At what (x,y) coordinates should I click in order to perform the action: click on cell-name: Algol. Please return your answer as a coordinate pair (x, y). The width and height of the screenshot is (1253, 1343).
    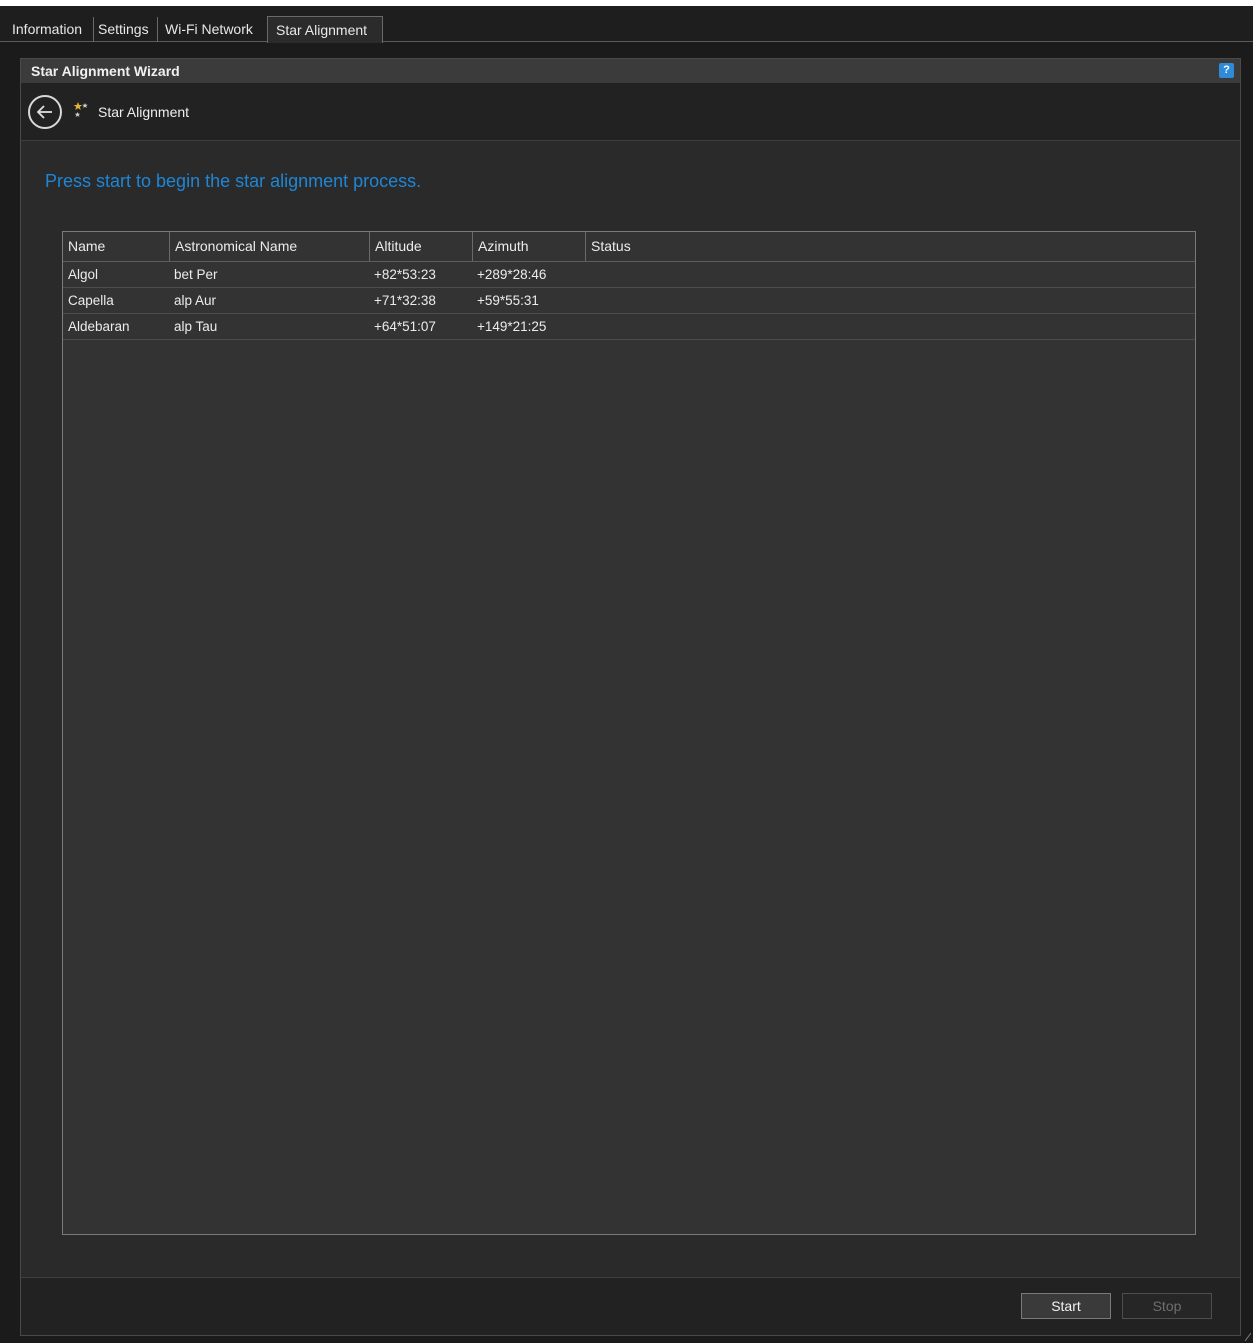
    Looking at the image, I should click on (83, 274).